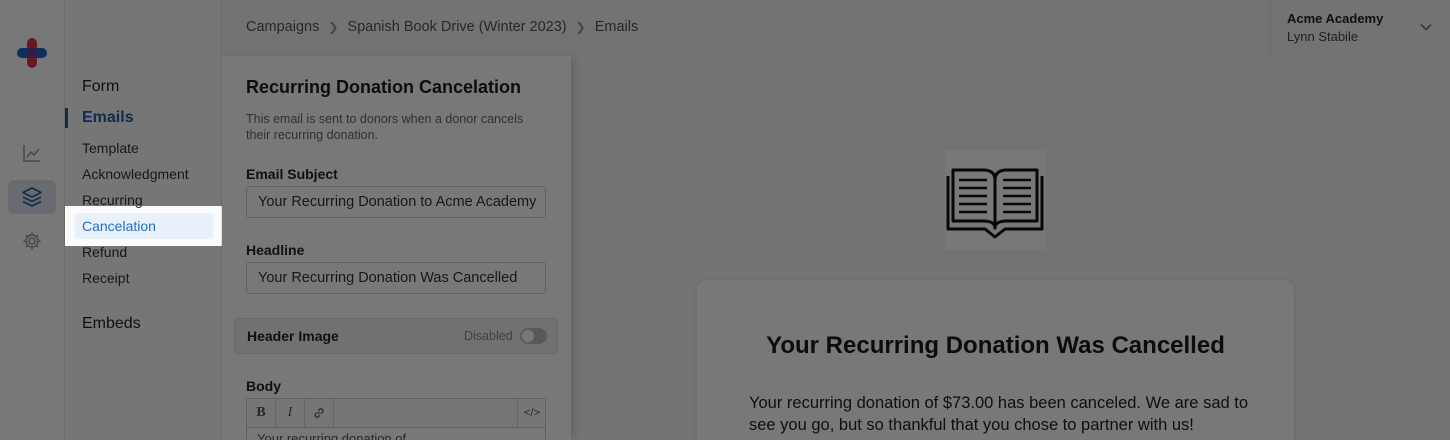 The image size is (1450, 440). I want to click on analytics-nav-button, so click(32, 153).